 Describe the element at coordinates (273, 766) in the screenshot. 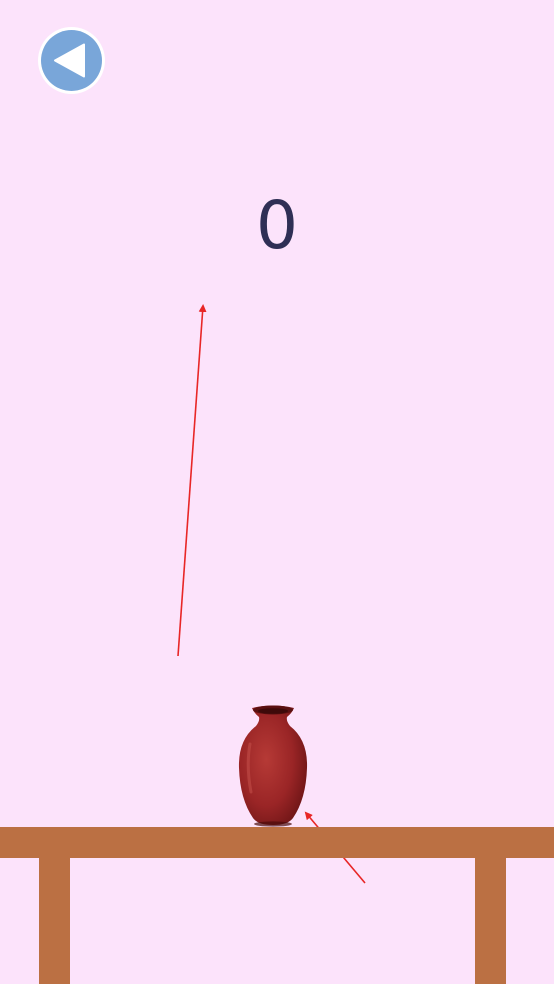

I see `vase` at that location.